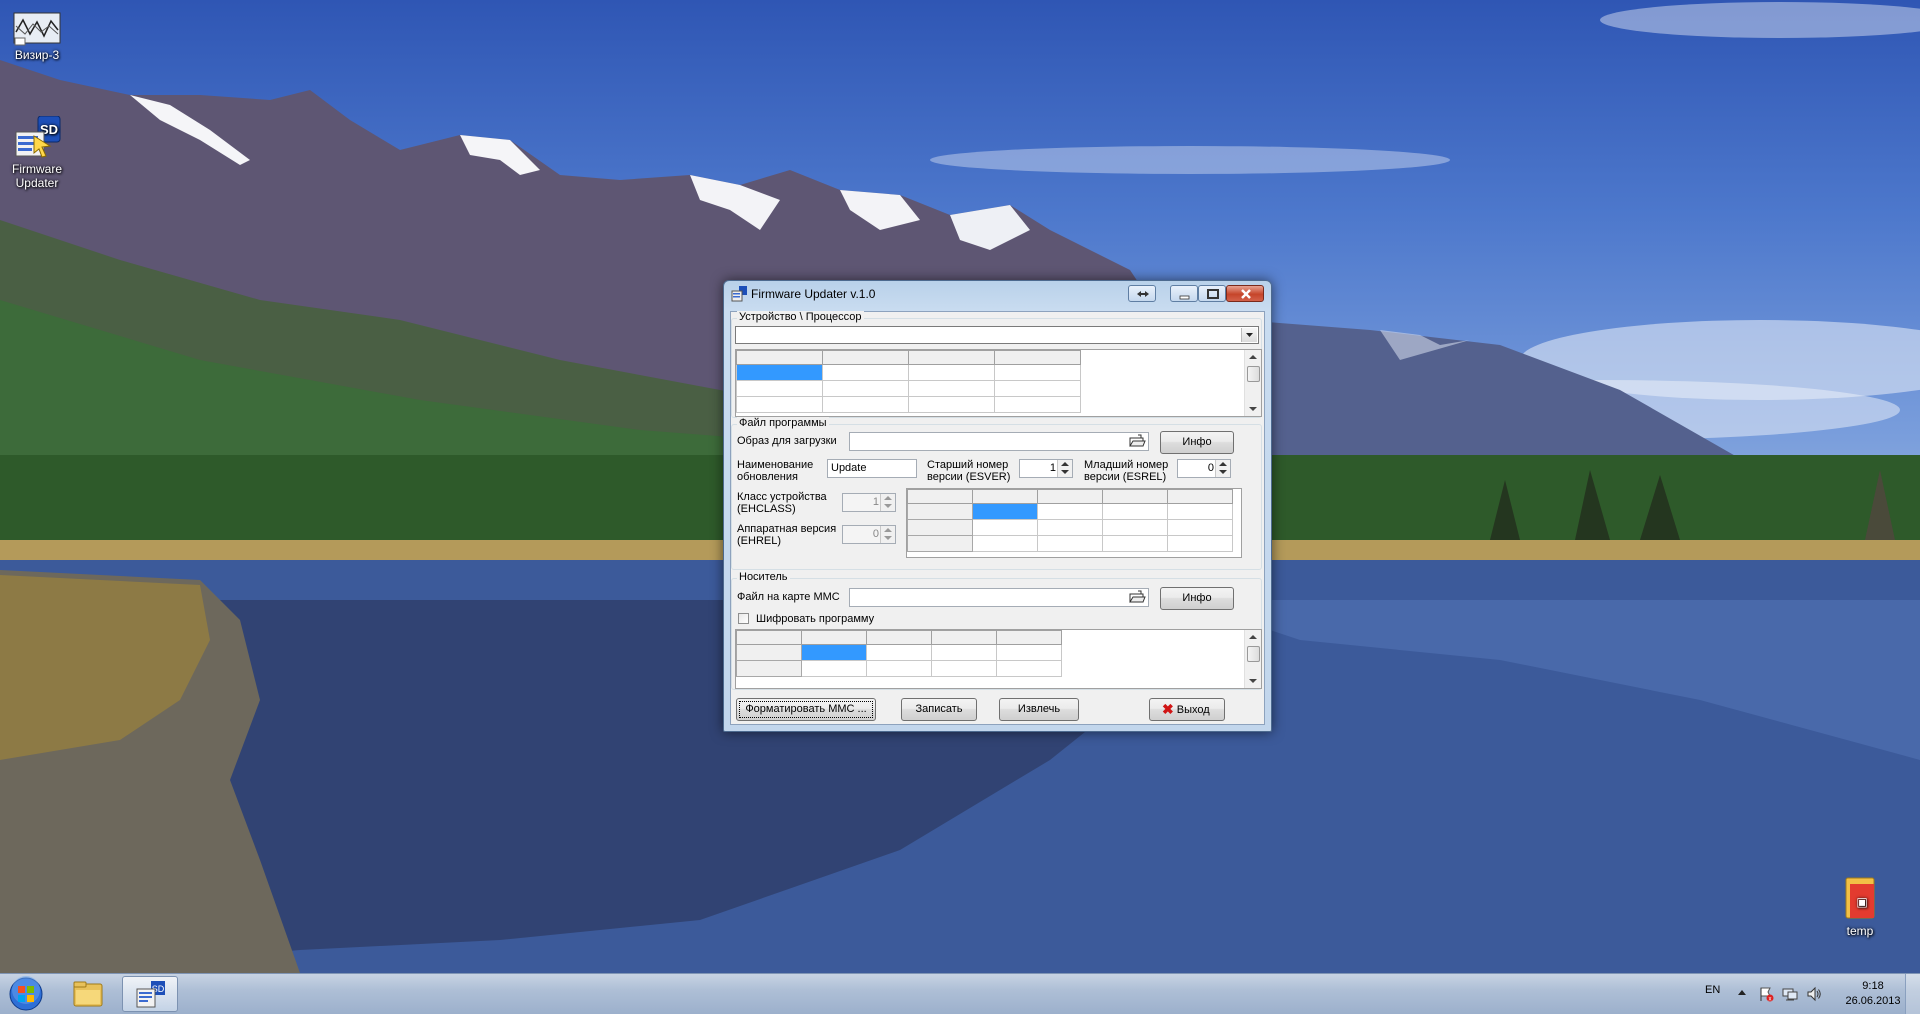  I want to click on minimize-button, so click(1184, 293).